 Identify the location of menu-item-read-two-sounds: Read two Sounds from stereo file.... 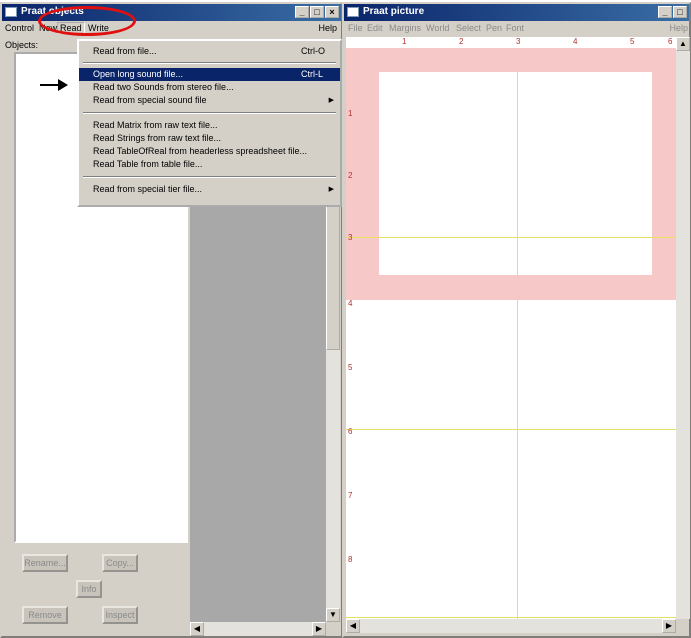
(209, 87).